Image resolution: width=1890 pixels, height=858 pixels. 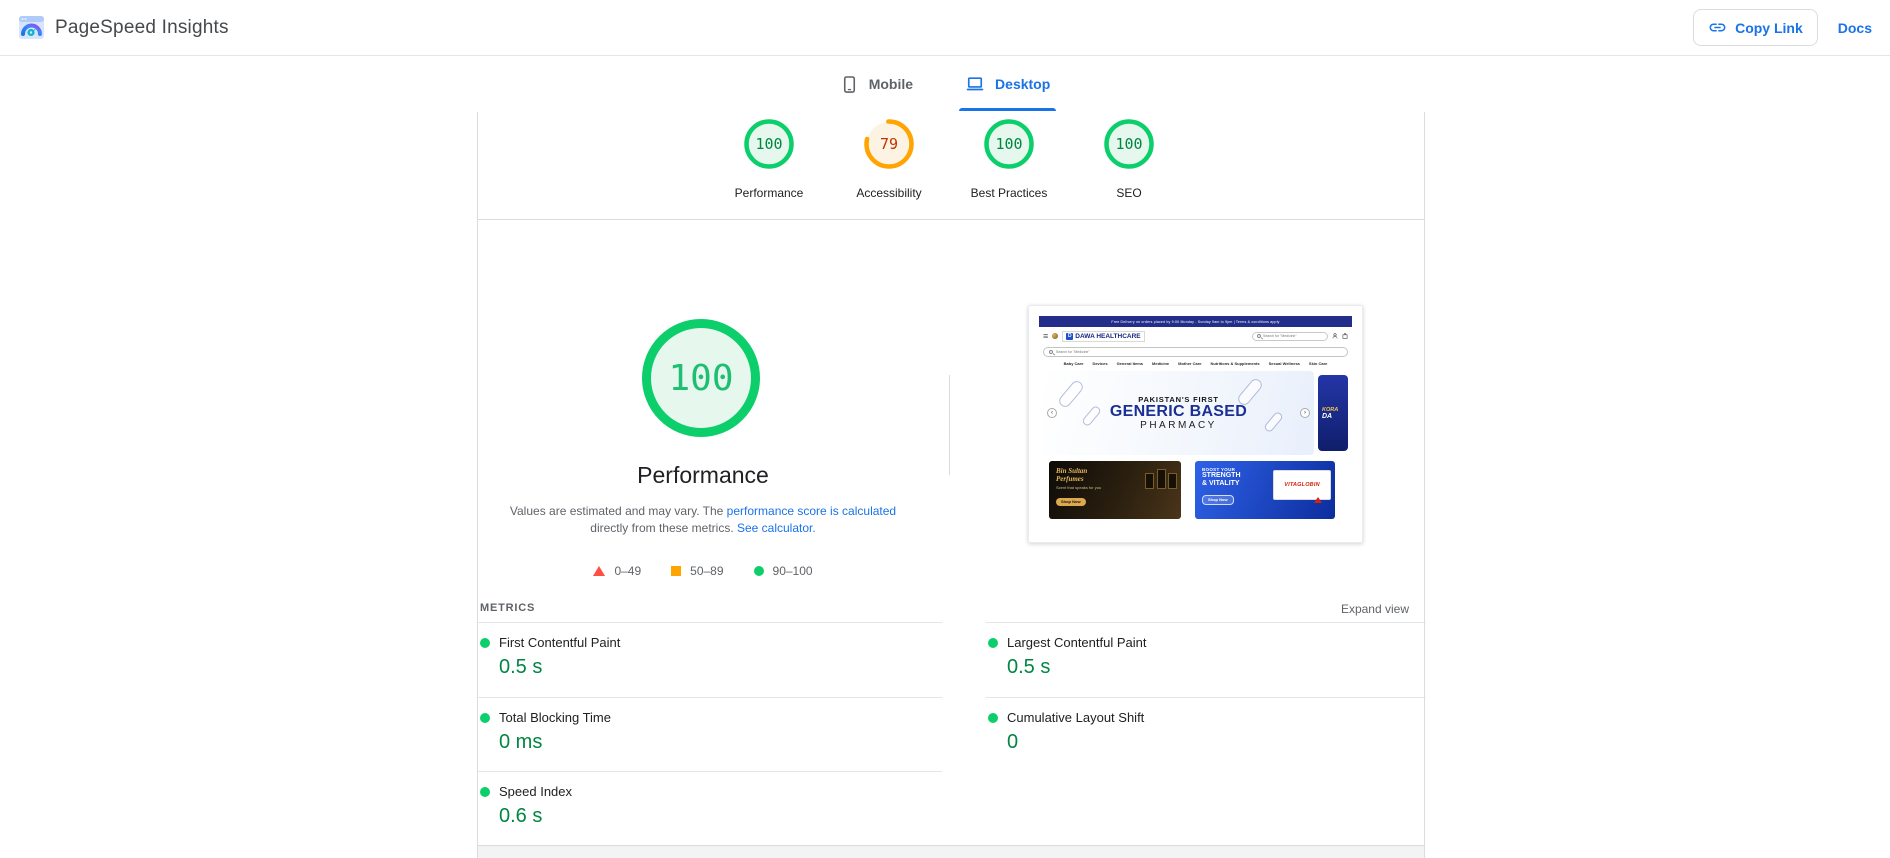 I want to click on hero-line-3: PHARMACY, so click(x=1178, y=426).